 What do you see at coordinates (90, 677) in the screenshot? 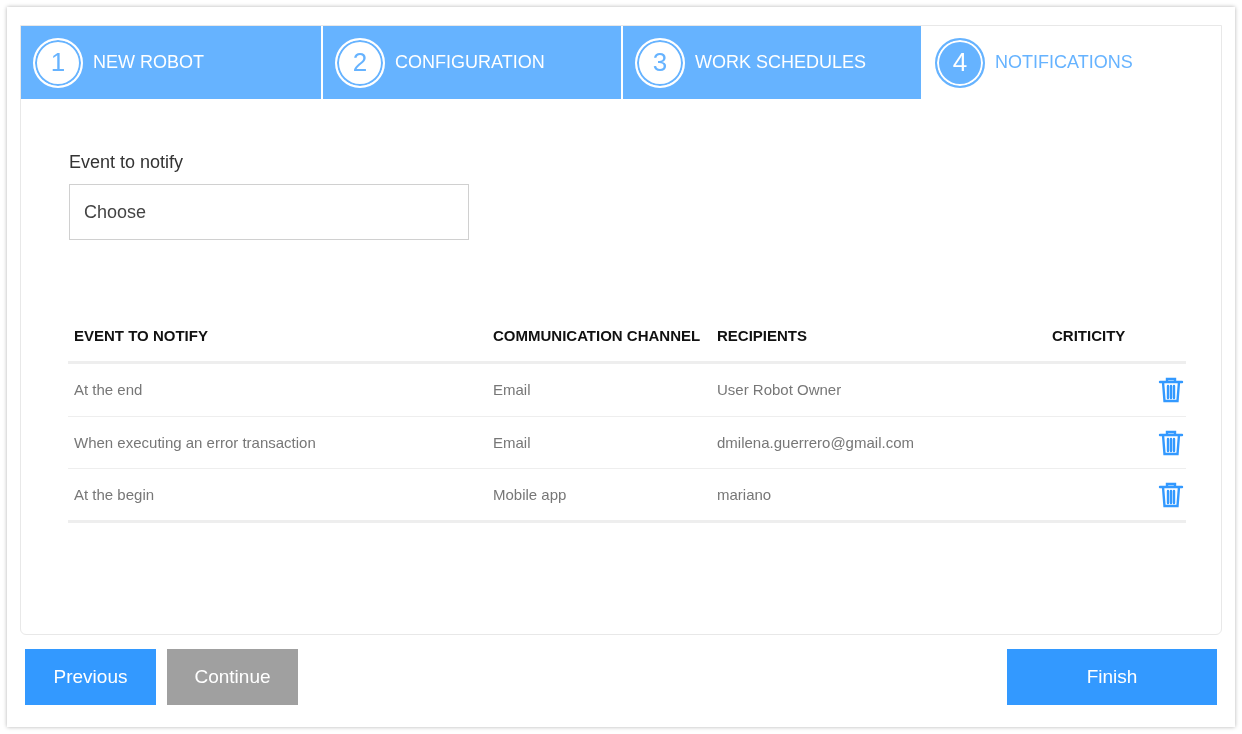
I see `action-button: Previous` at bounding box center [90, 677].